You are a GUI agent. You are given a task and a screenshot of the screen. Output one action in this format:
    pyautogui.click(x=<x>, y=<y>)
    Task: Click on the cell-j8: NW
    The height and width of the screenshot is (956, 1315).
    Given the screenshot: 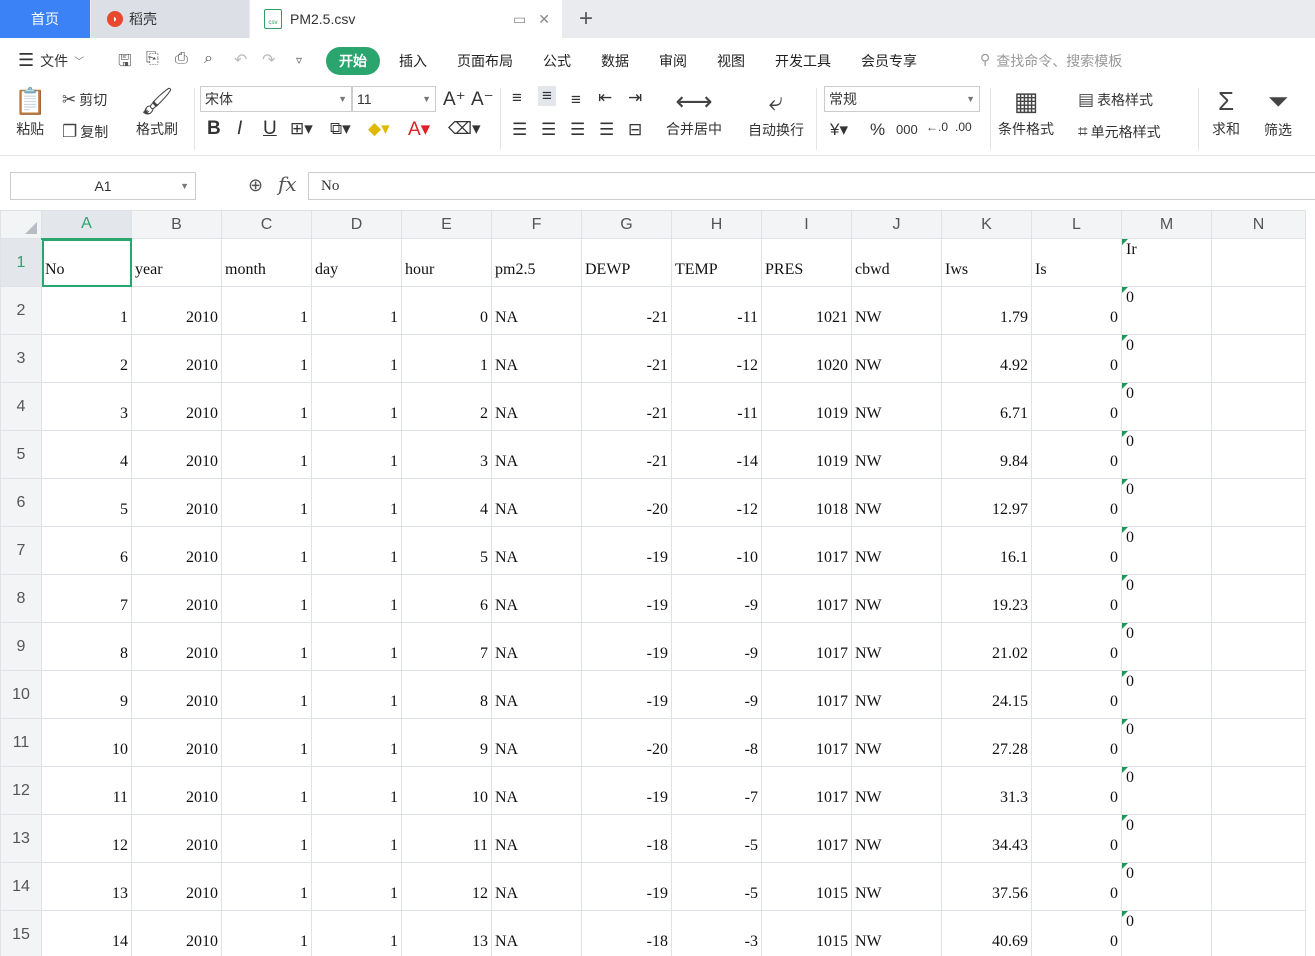 What is the action you would take?
    pyautogui.click(x=896, y=598)
    